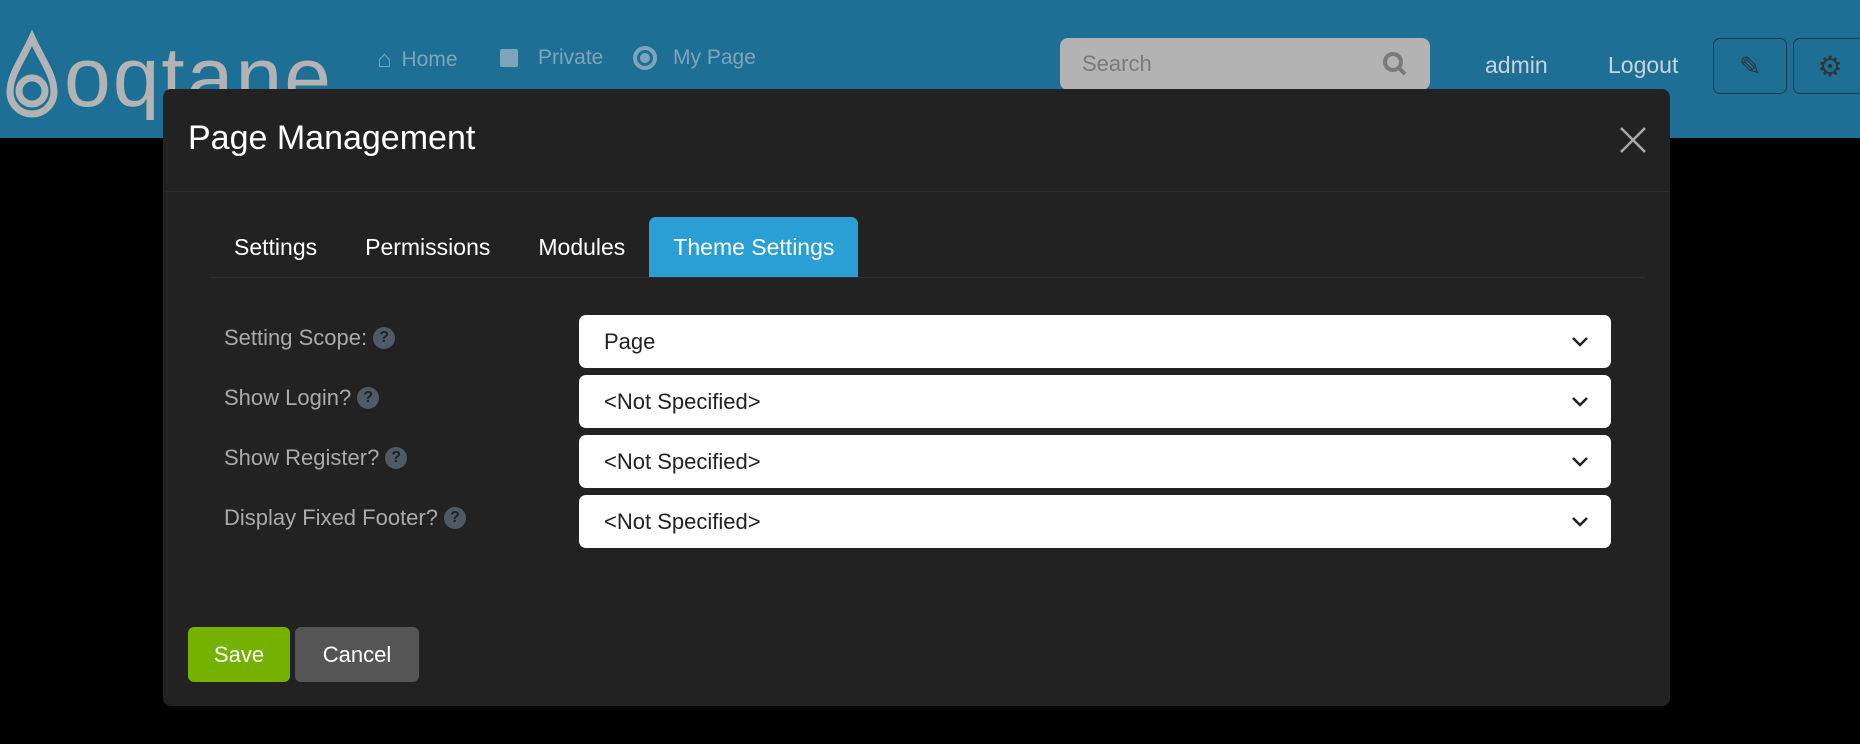 This screenshot has width=1860, height=744. I want to click on show-register-row: Show Register?? <Not Specified>, so click(917, 461).